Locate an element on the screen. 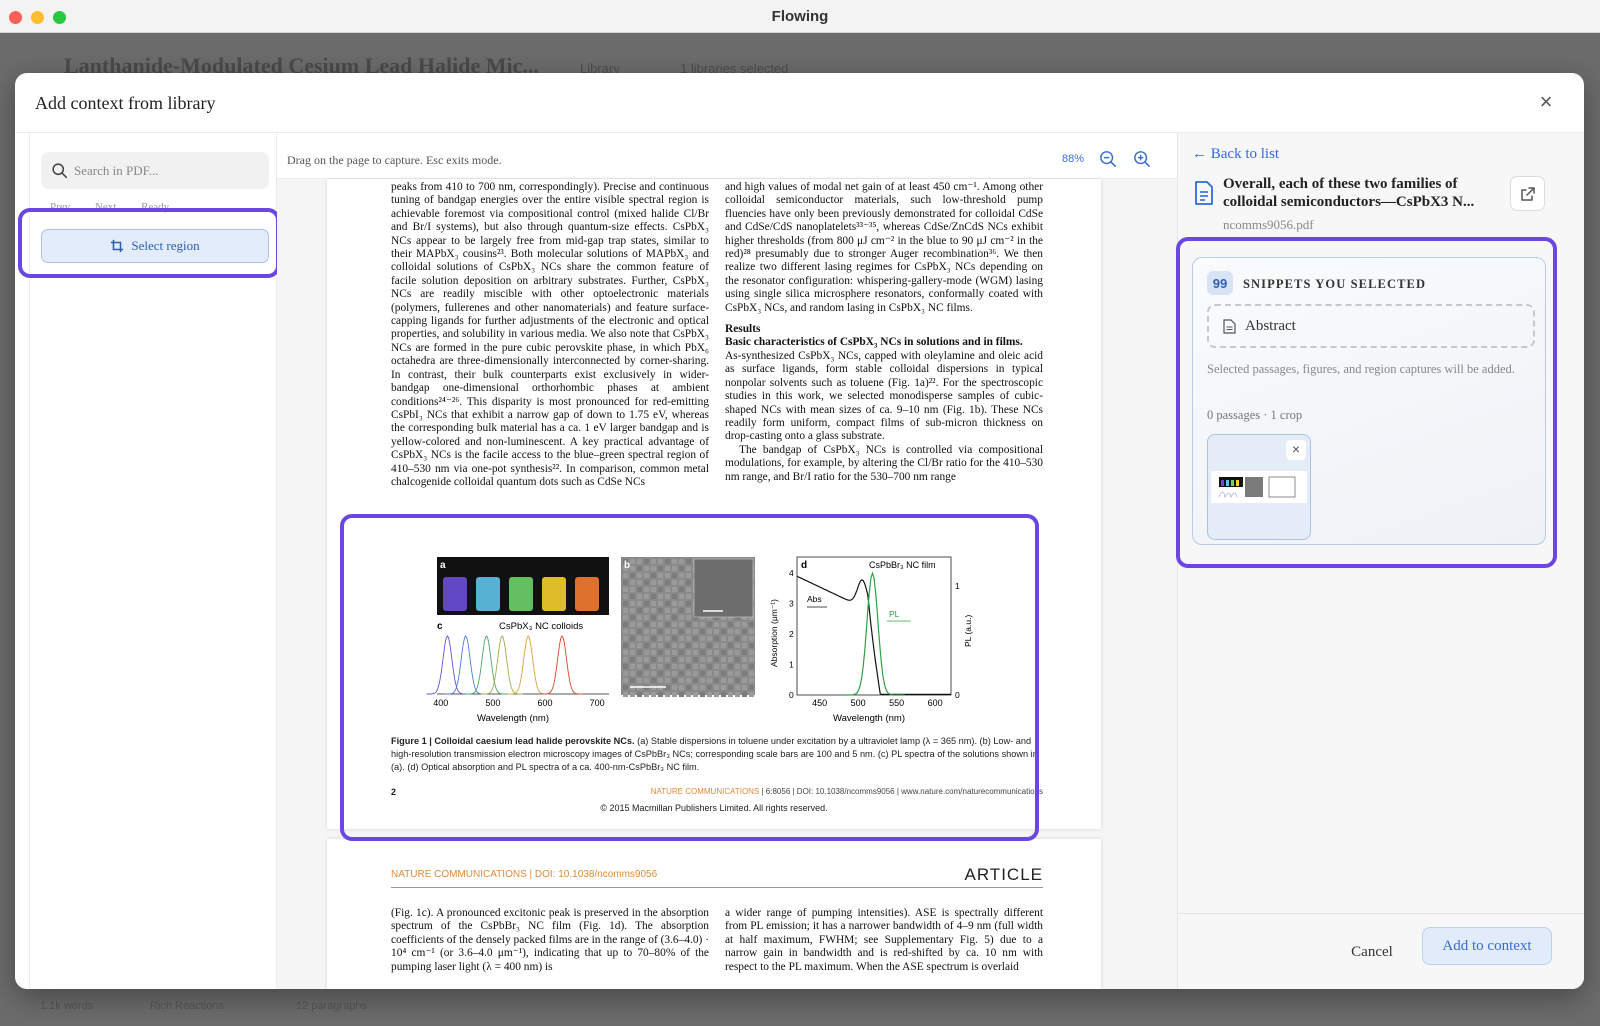 This screenshot has height=1026, width=1600. spectra-x-tick: 400 is located at coordinates (440, 703).